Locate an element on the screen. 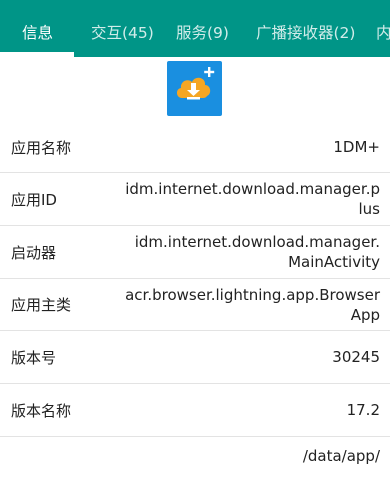  row-app-name: 应用名称 1DM+ is located at coordinates (195, 147).